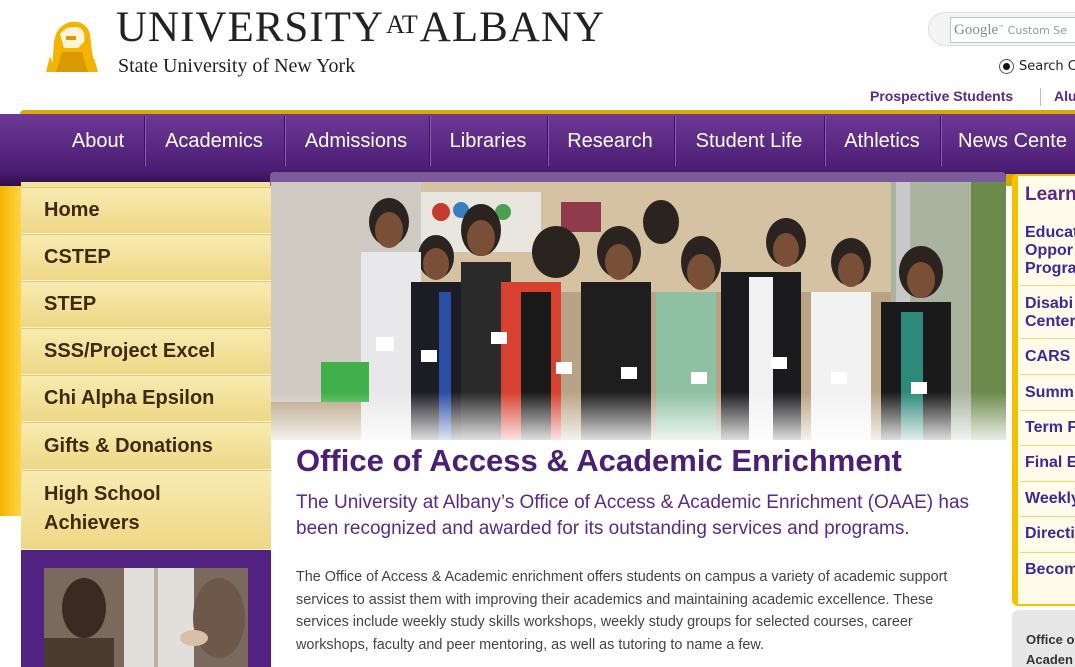 The width and height of the screenshot is (1075, 667). What do you see at coordinates (488, 141) in the screenshot?
I see `nav-libraries: Libraries` at bounding box center [488, 141].